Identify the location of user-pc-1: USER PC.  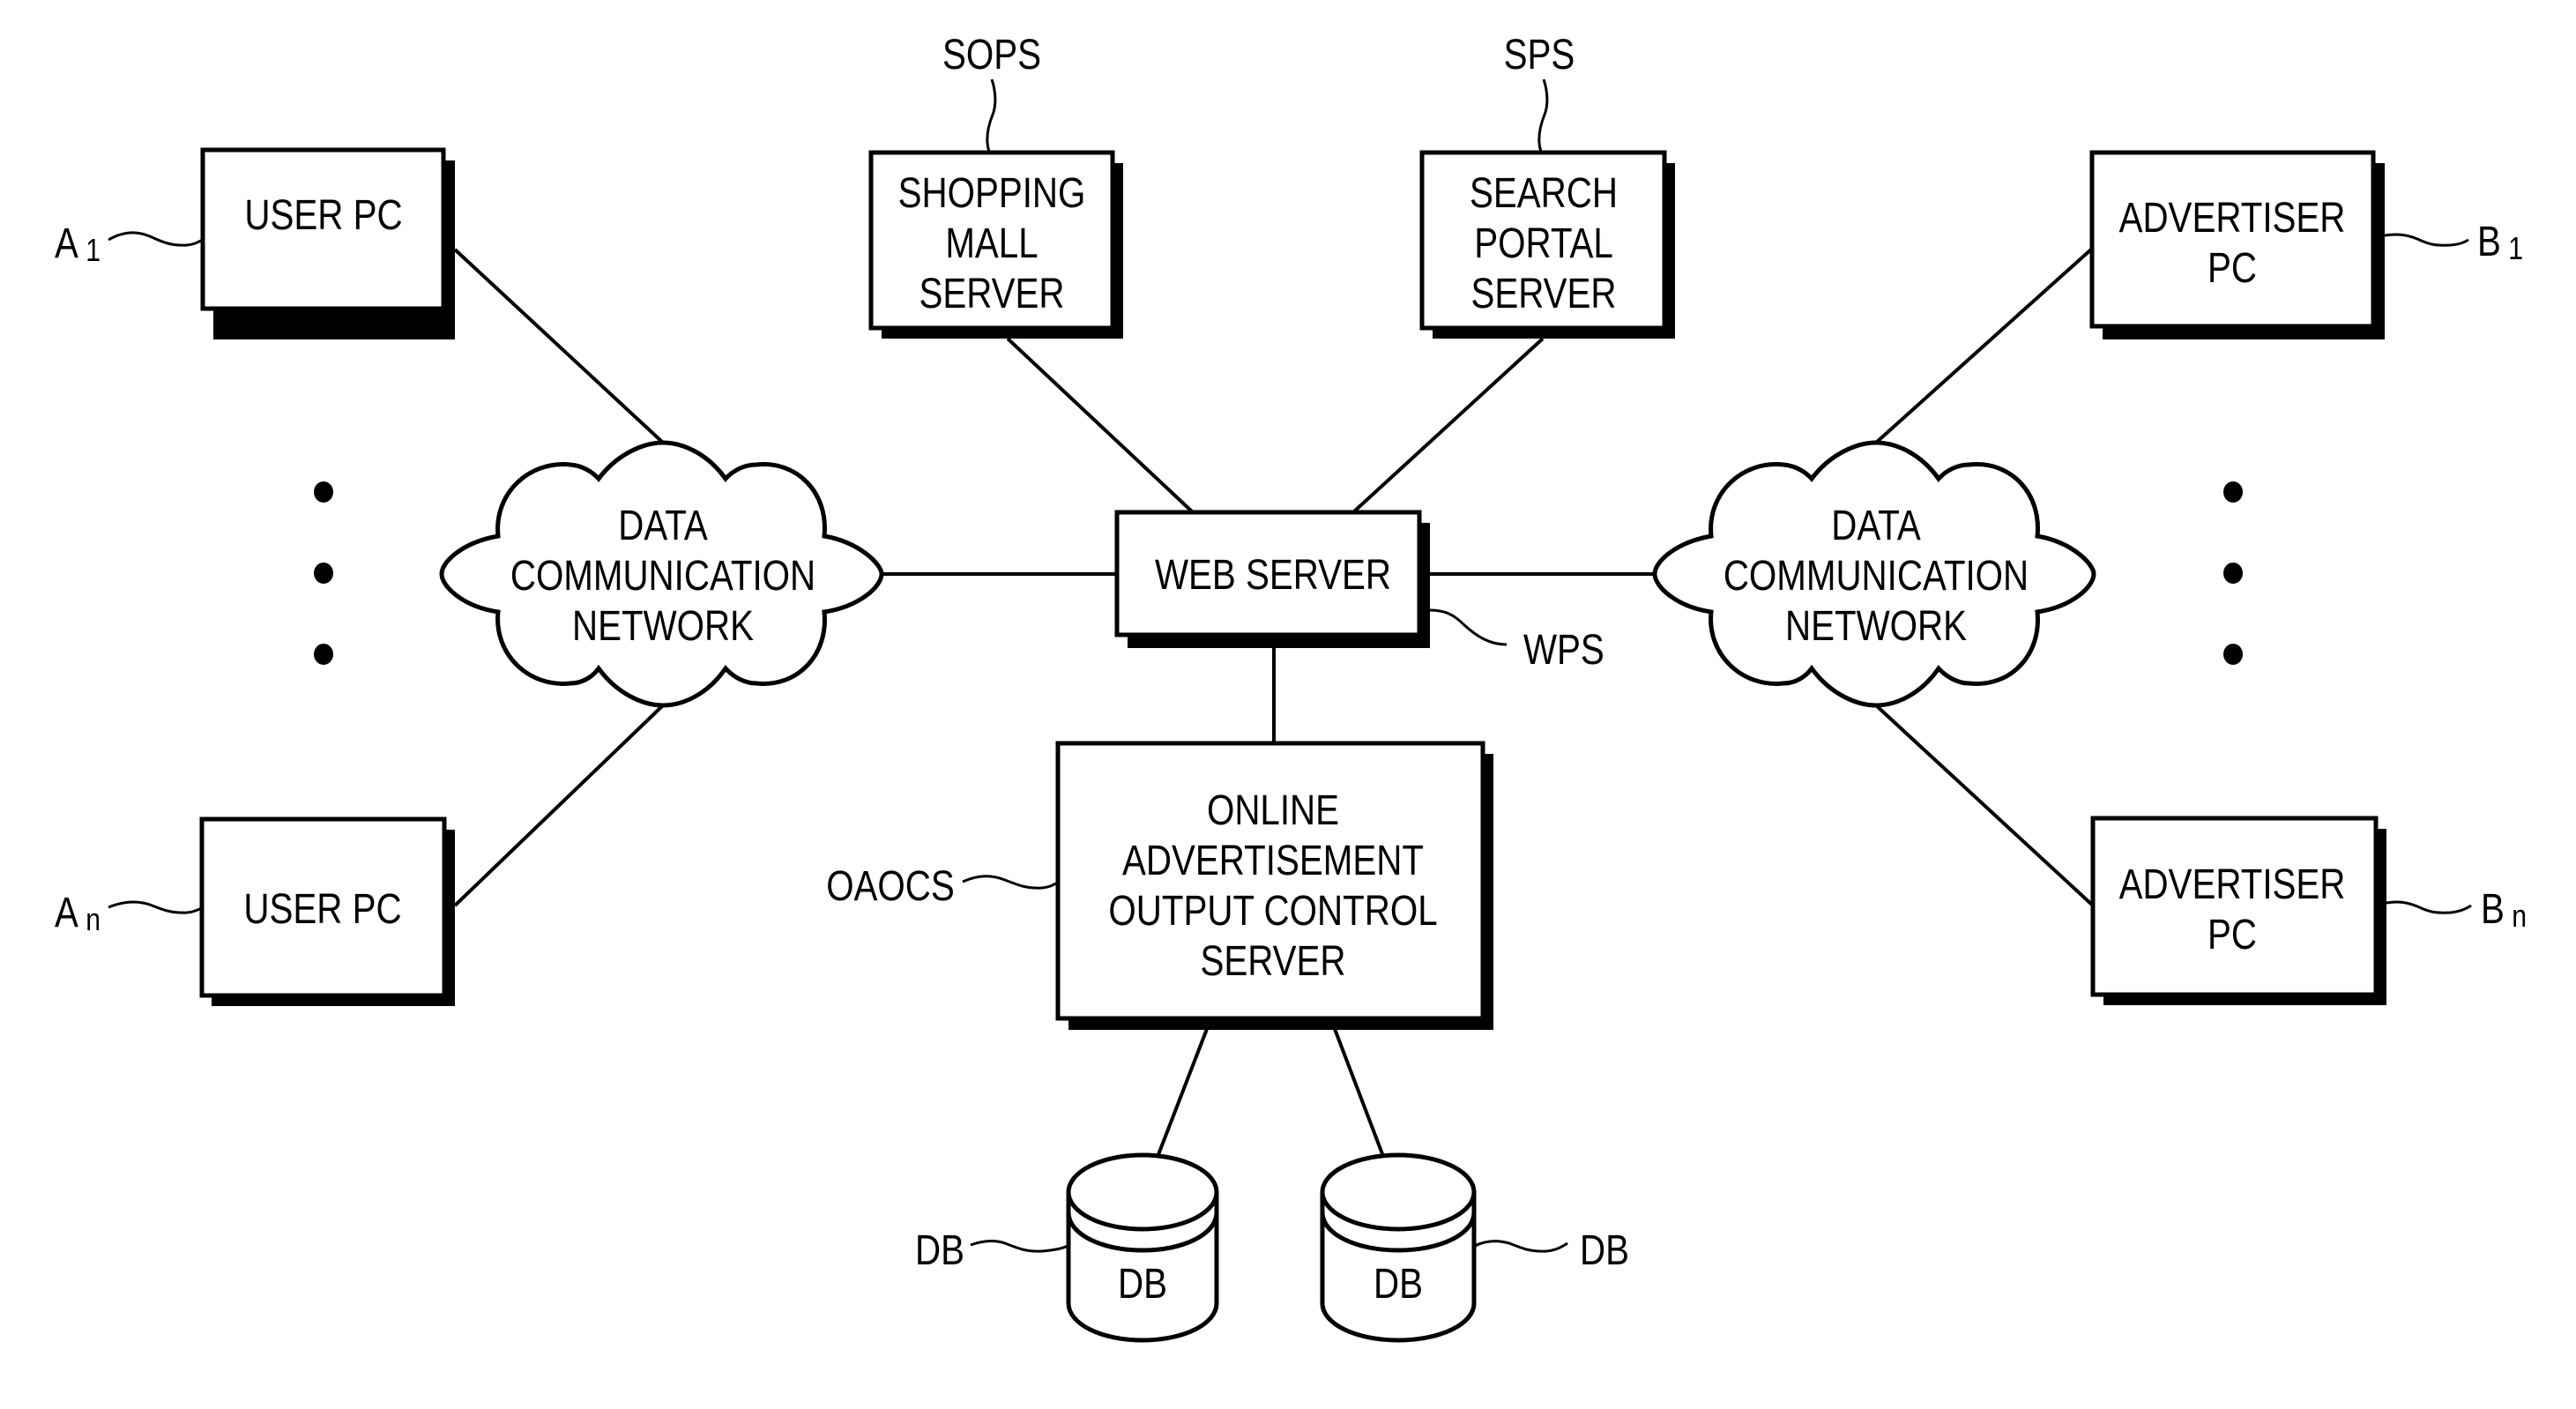
(327, 243).